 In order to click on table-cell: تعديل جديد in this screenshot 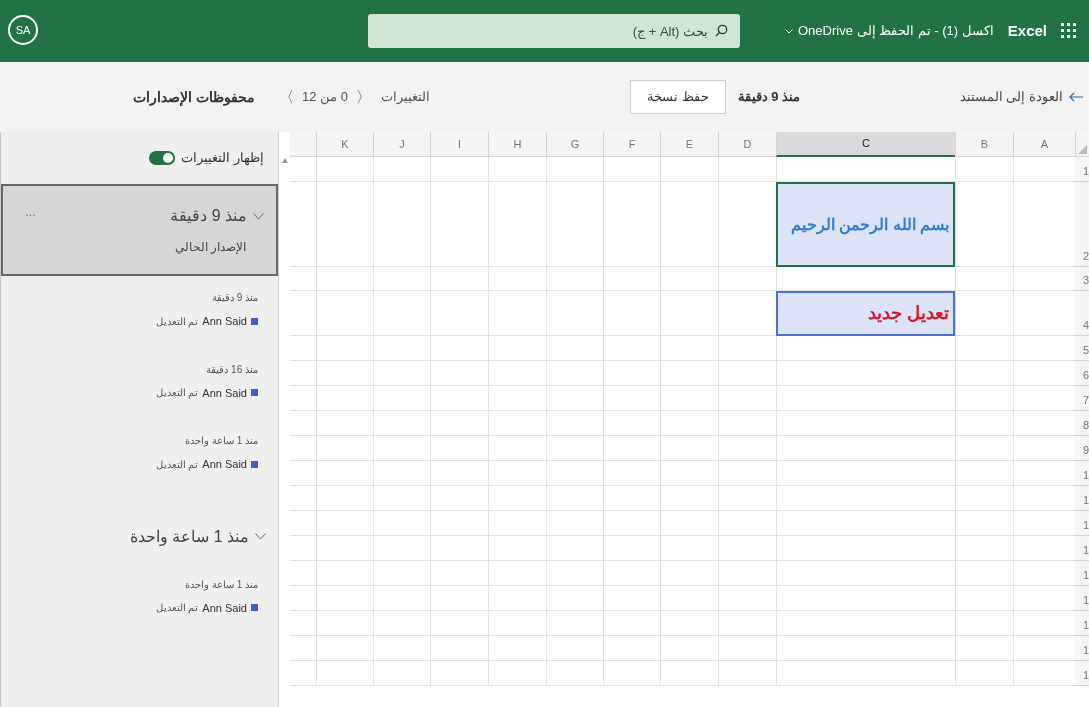, I will do `click(865, 313)`.